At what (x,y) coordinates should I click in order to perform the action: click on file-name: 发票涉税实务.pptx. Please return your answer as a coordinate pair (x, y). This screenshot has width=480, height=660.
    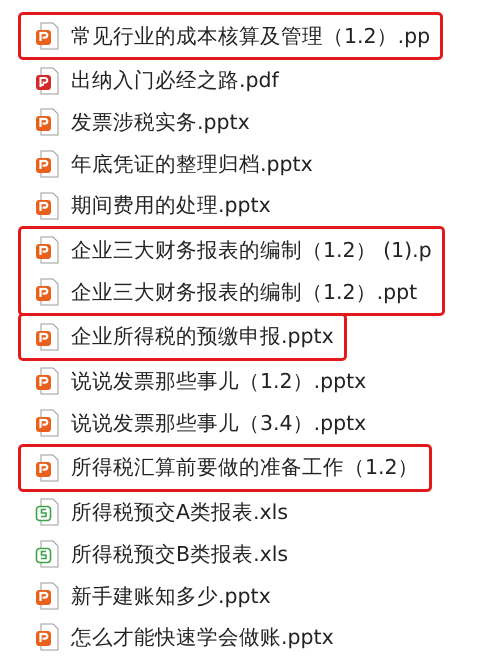
    Looking at the image, I should click on (160, 122).